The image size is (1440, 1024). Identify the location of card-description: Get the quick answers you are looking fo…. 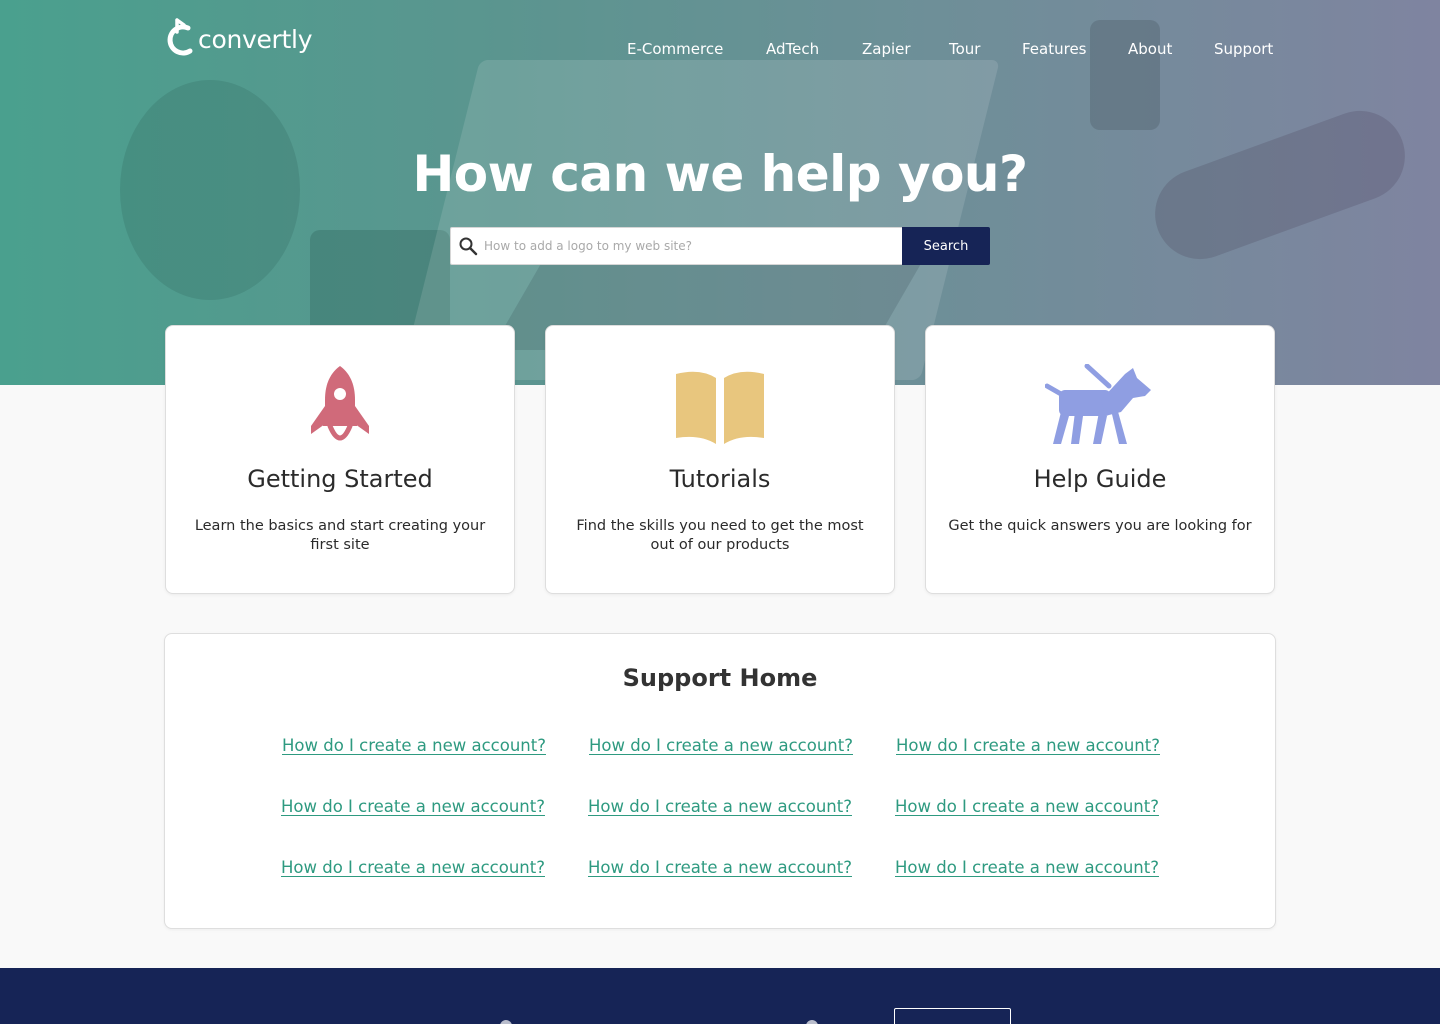
(1100, 526).